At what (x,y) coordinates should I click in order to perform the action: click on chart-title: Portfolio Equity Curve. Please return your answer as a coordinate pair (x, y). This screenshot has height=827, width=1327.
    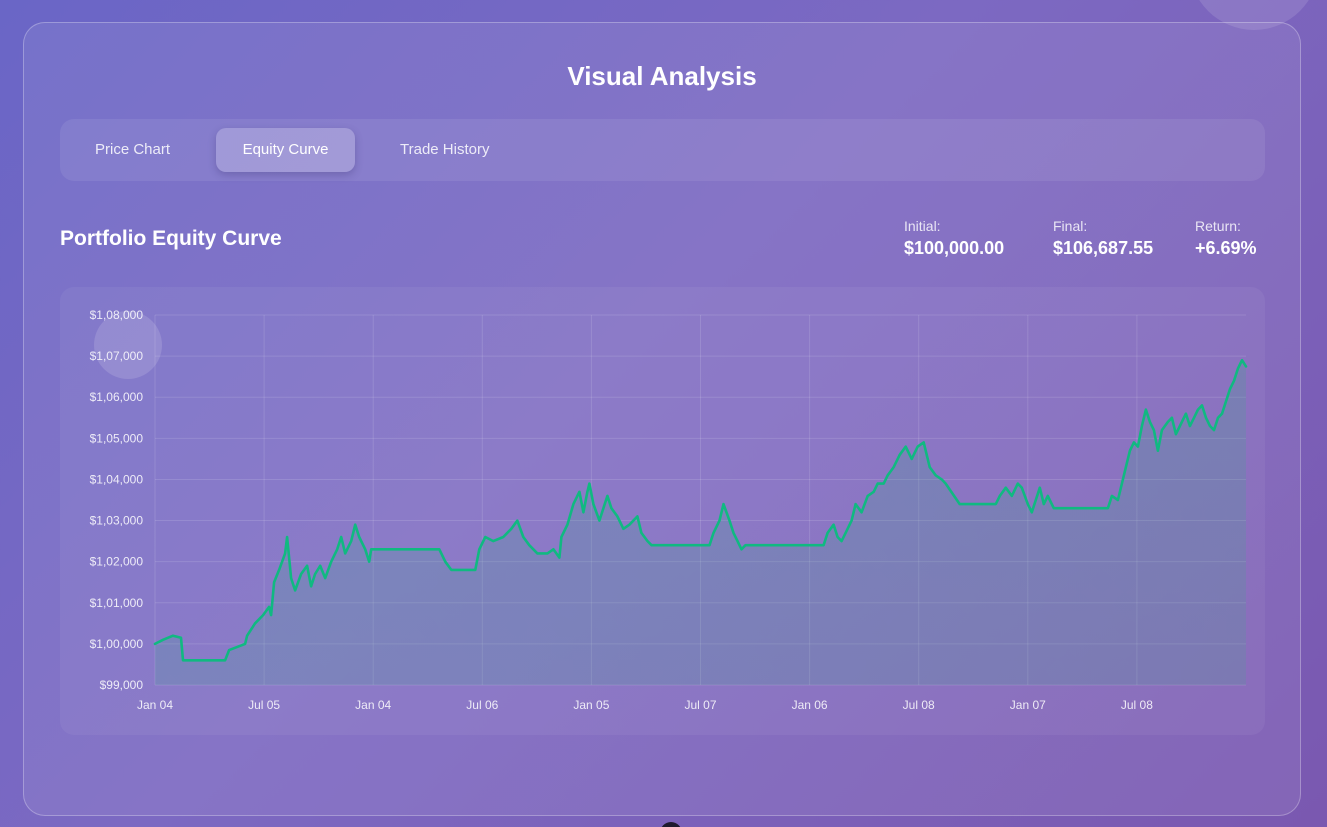
    Looking at the image, I should click on (171, 238).